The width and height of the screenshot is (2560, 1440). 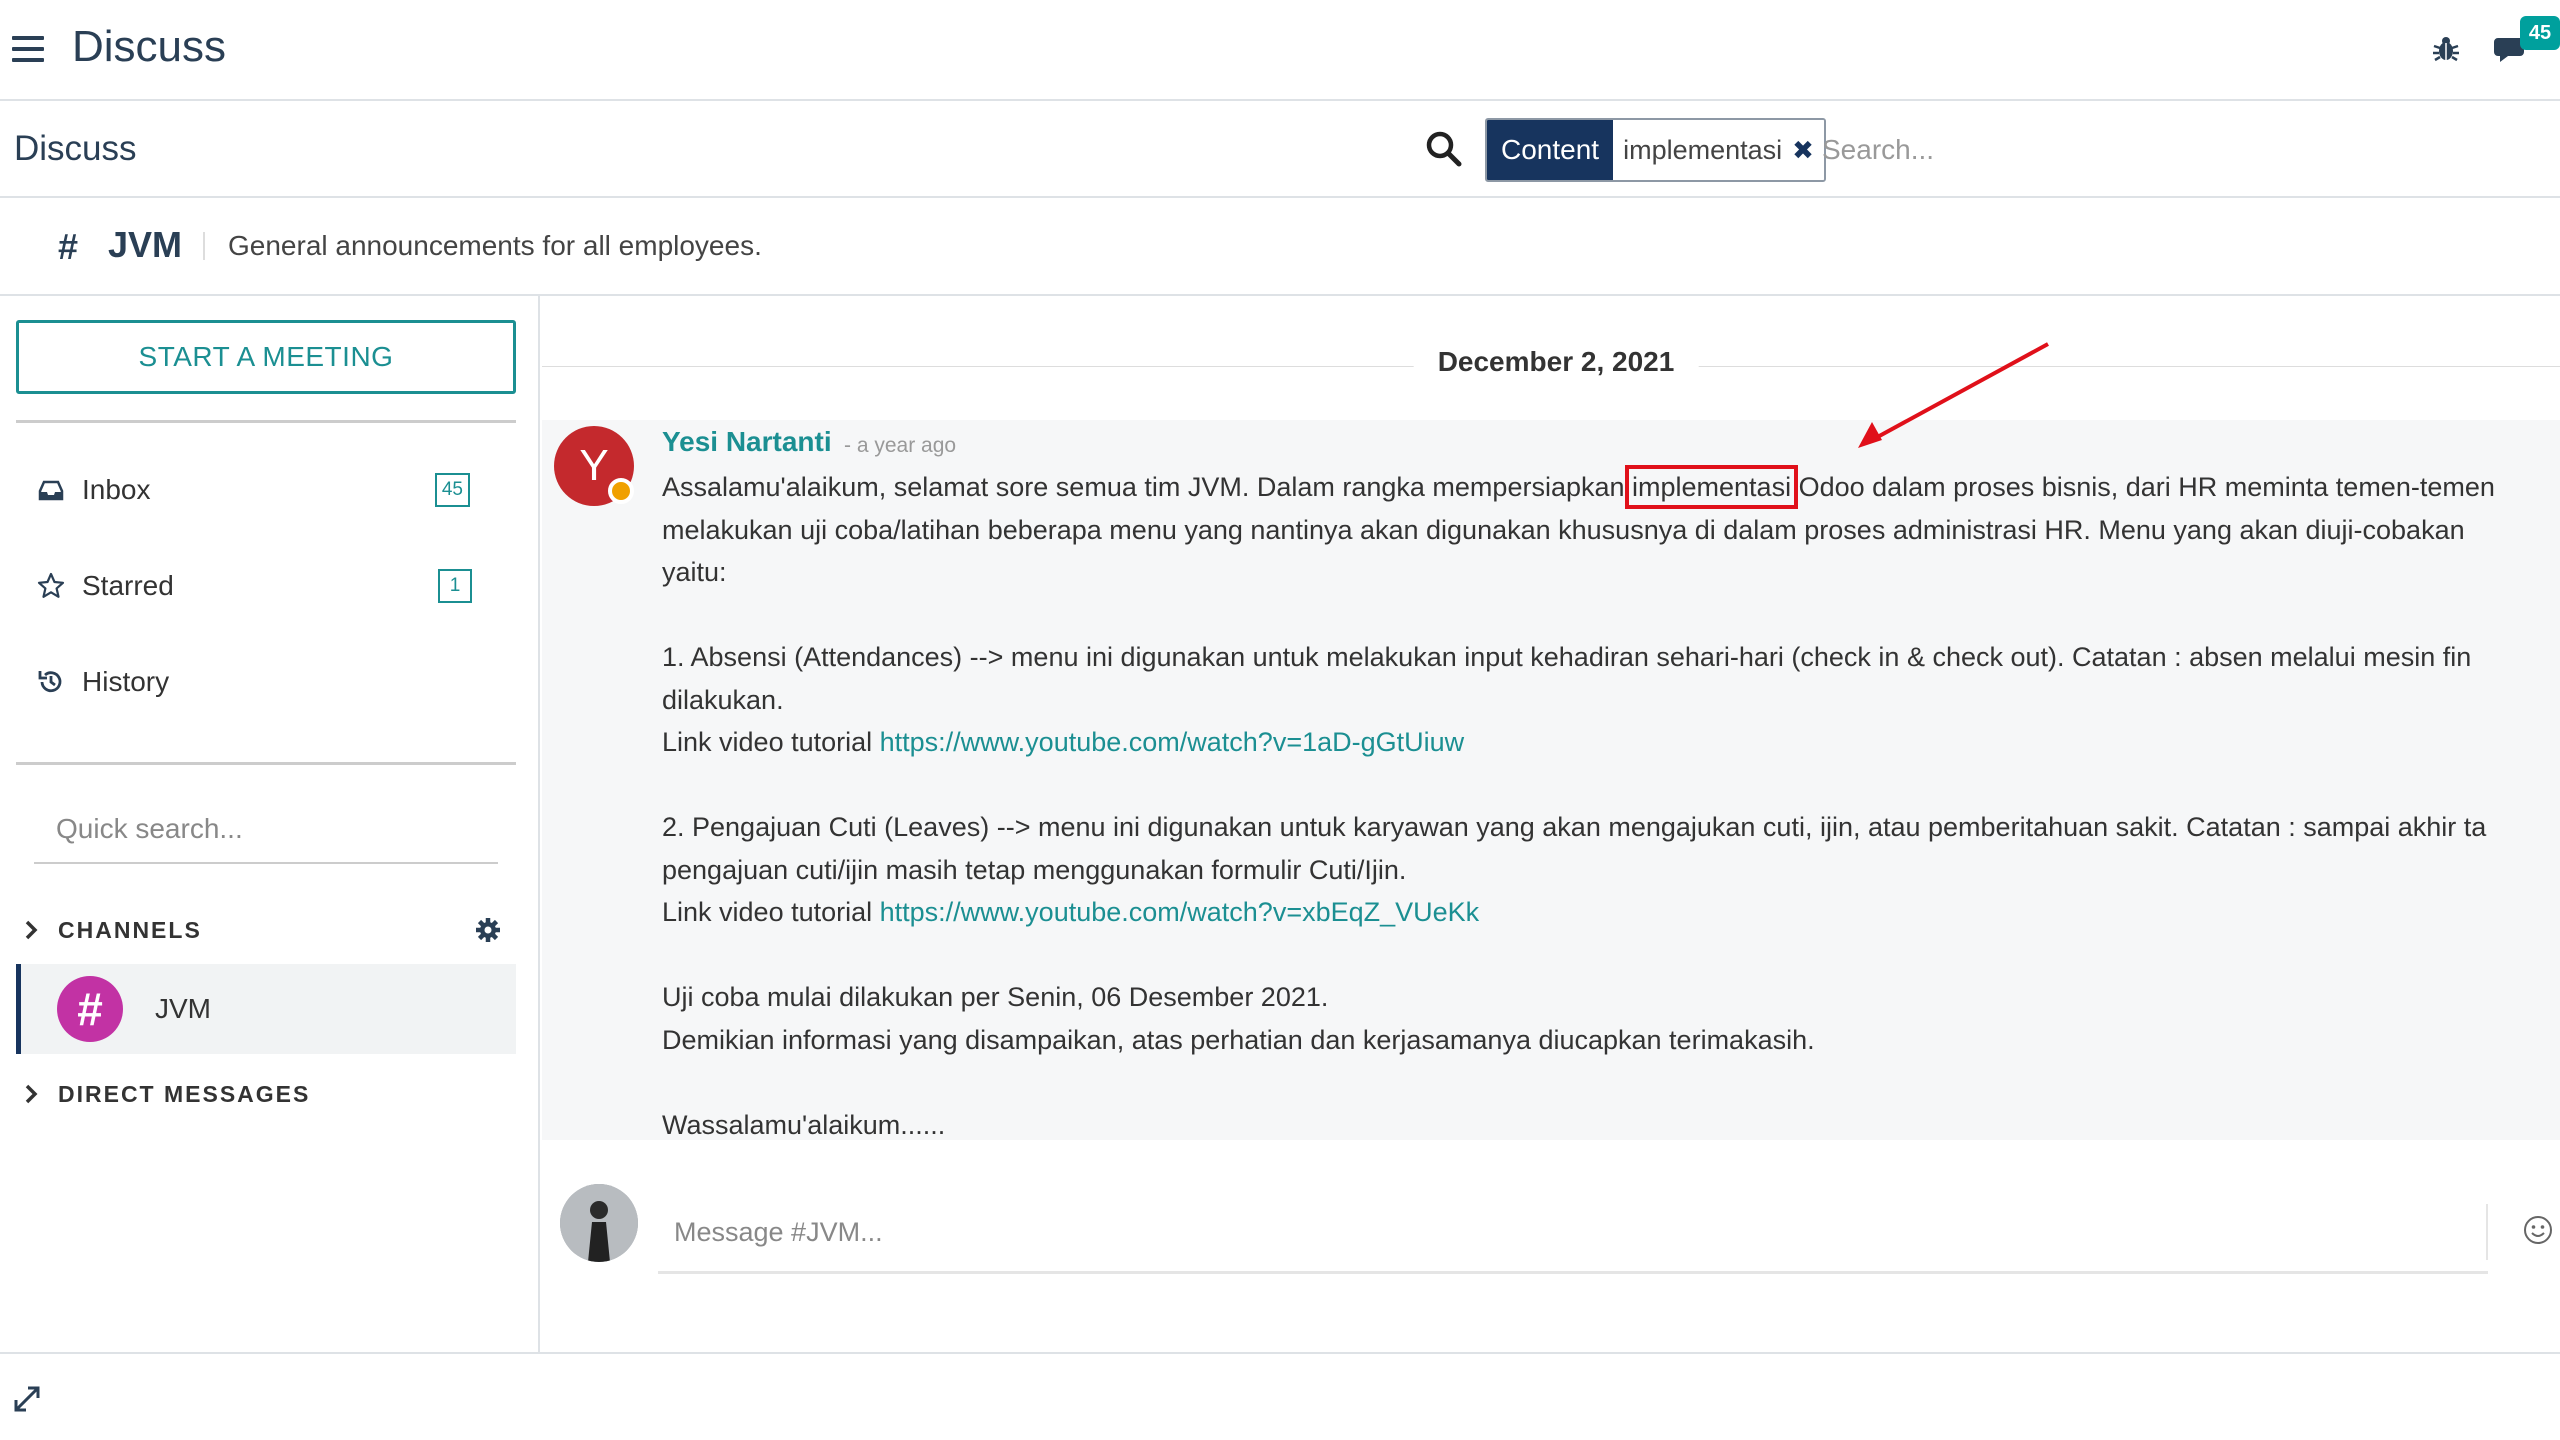 What do you see at coordinates (28, 49) in the screenshot?
I see `menu-icon` at bounding box center [28, 49].